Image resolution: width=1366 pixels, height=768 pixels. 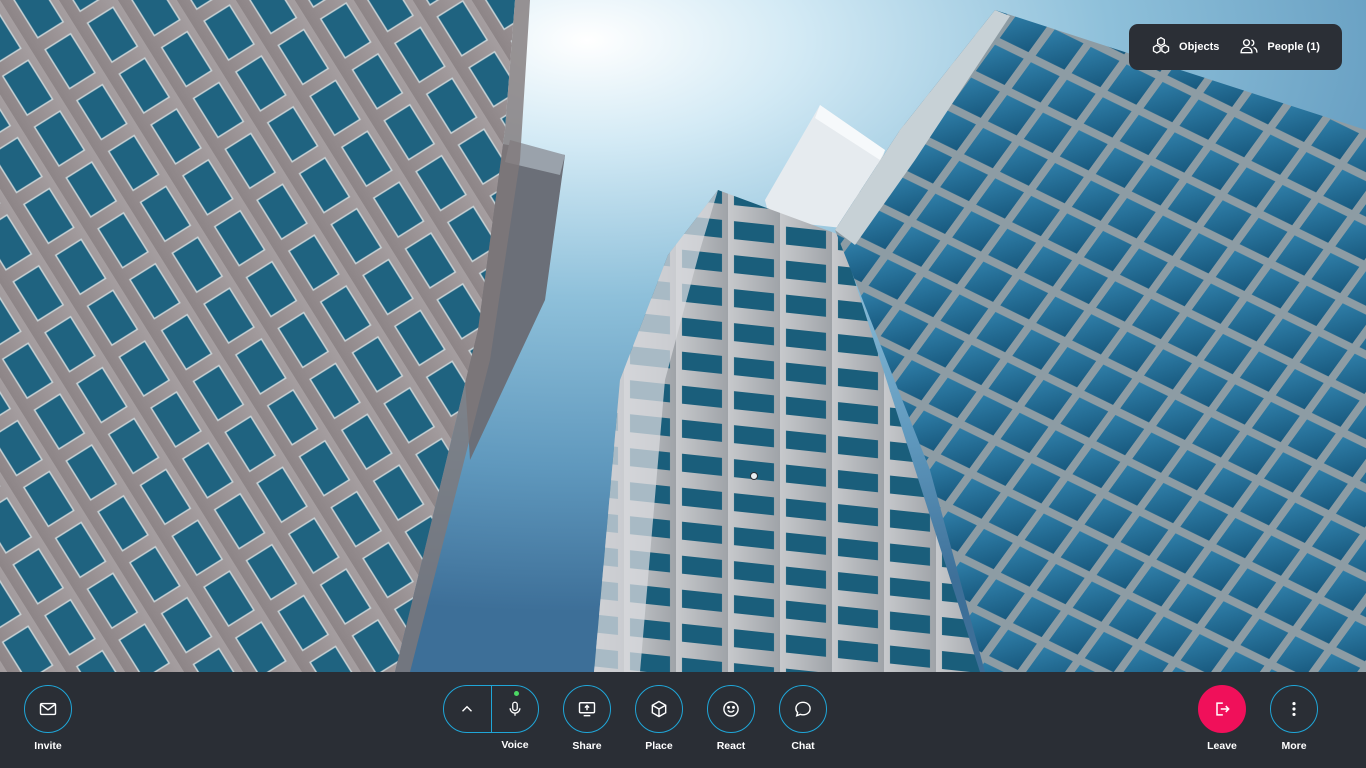 I want to click on cubes-icon, so click(x=1161, y=47).